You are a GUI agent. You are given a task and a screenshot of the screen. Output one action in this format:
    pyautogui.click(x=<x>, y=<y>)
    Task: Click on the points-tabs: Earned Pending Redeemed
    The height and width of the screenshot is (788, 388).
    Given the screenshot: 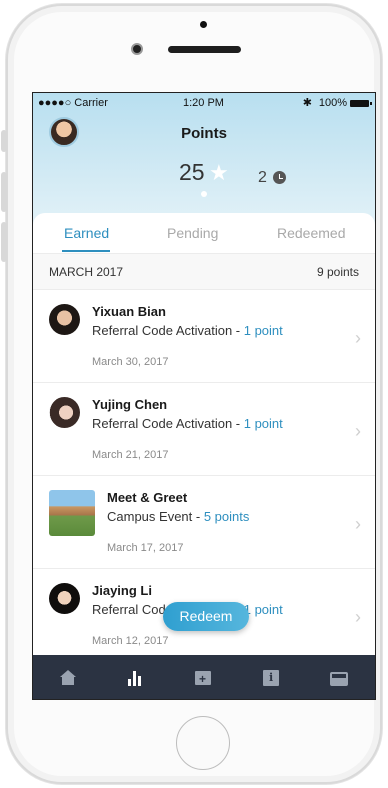 What is the action you would take?
    pyautogui.click(x=204, y=233)
    